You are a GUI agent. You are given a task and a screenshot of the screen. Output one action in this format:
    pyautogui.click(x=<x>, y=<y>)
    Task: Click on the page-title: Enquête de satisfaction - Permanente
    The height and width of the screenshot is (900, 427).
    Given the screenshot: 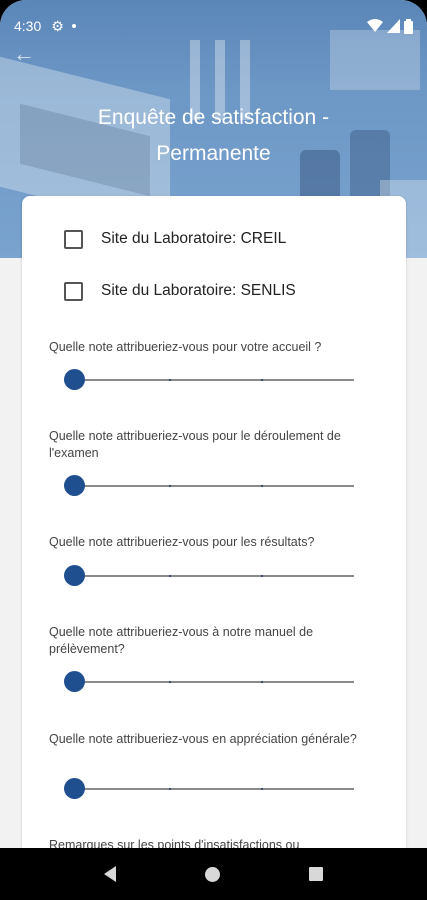 What is the action you would take?
    pyautogui.click(x=213, y=135)
    